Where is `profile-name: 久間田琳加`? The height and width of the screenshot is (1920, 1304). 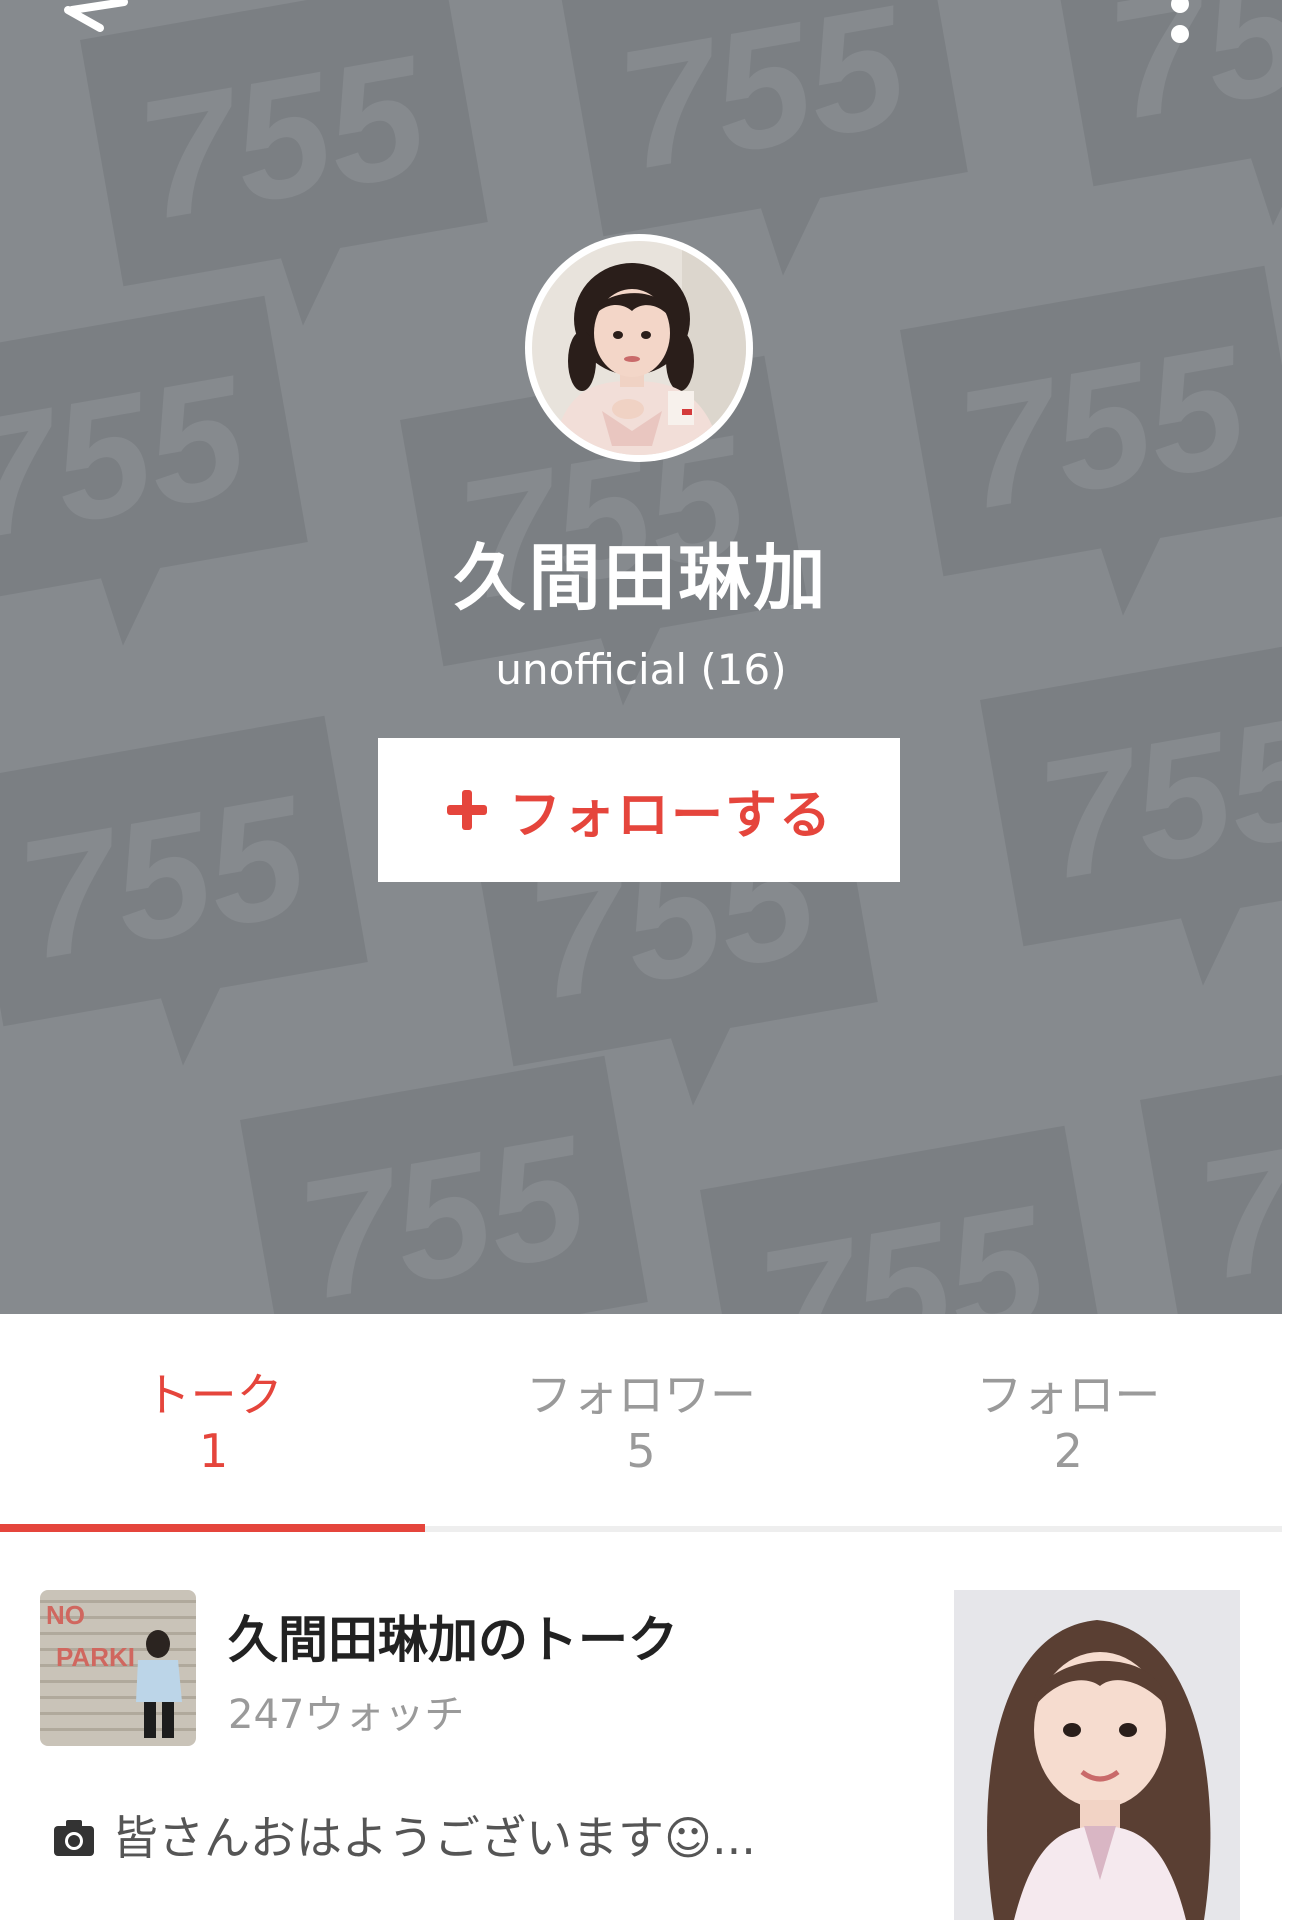
profile-name: 久間田琳加 is located at coordinates (641, 578).